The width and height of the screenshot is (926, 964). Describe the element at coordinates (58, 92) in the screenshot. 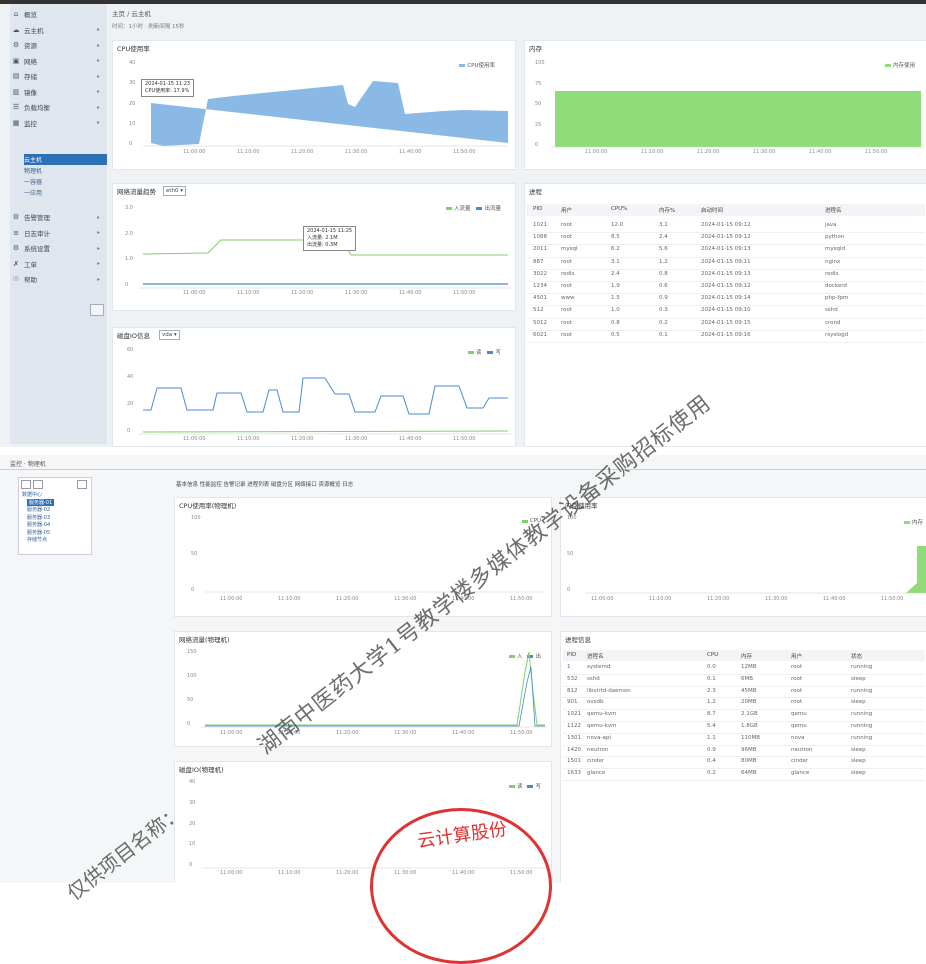

I see `sidebar-item: ▥ 镜像 ▸` at that location.